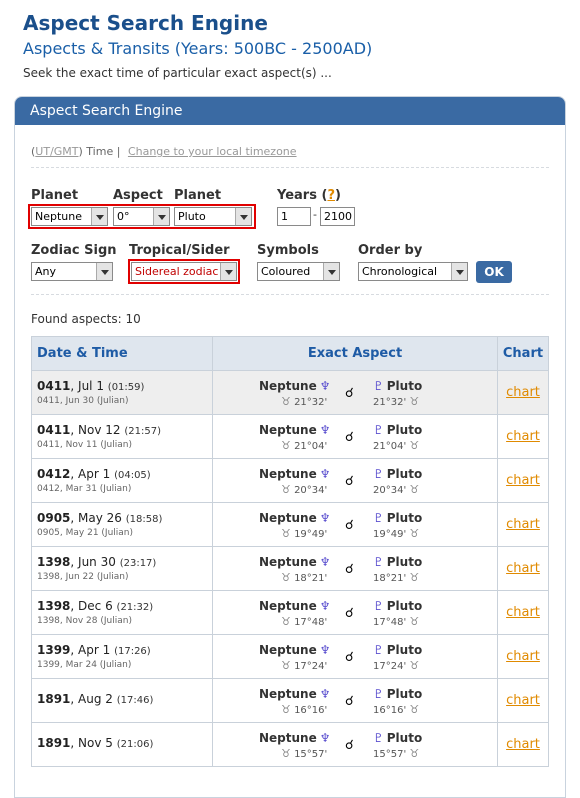 The height and width of the screenshot is (798, 580). I want to click on date-cell: 1398, Dec 6 (21:32) 1398, Nov 28 (Julian), so click(122, 612).